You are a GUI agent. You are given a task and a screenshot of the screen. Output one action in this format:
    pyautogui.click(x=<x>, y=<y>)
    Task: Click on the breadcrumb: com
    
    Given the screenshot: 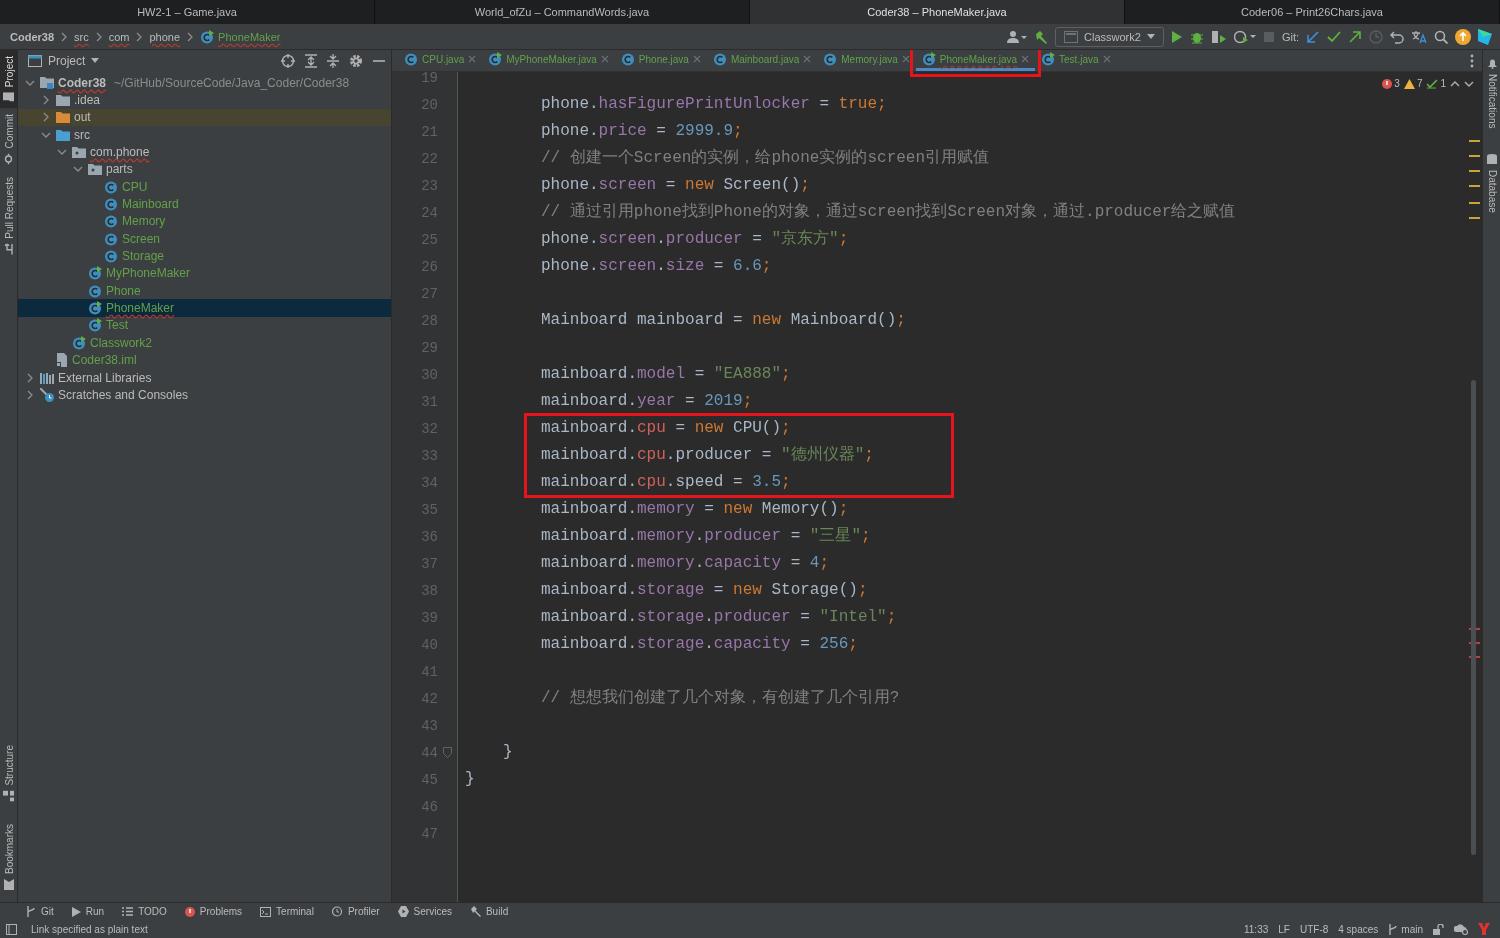 What is the action you would take?
    pyautogui.click(x=119, y=36)
    